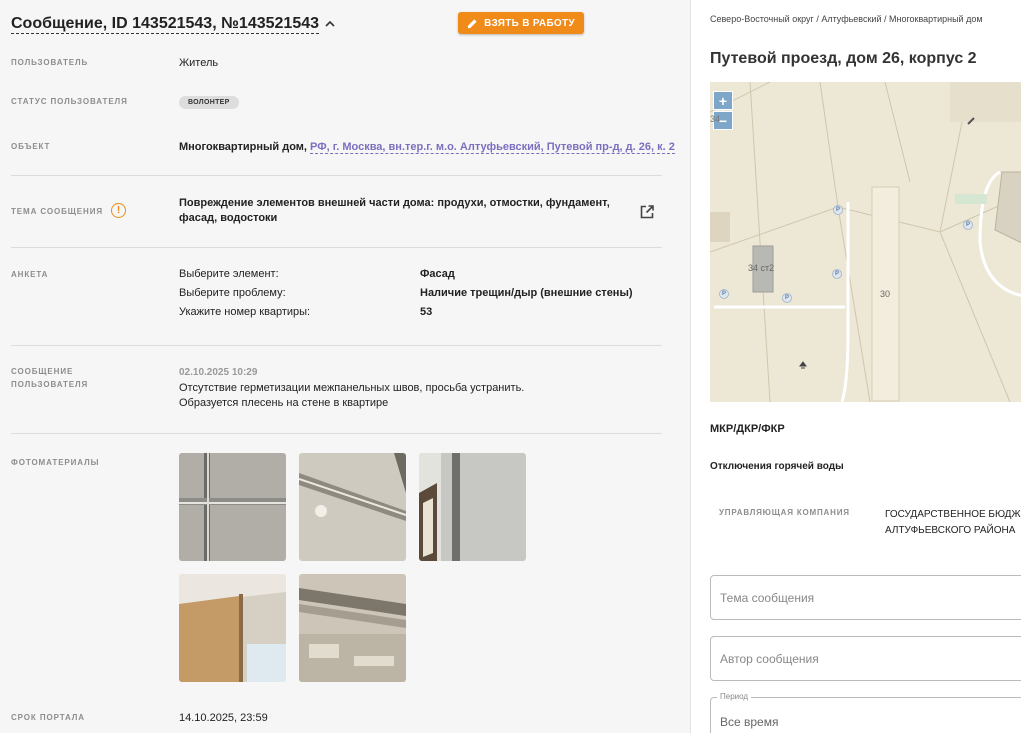 The width and height of the screenshot is (1021, 733). I want to click on pencil-icon, so click(472, 23).